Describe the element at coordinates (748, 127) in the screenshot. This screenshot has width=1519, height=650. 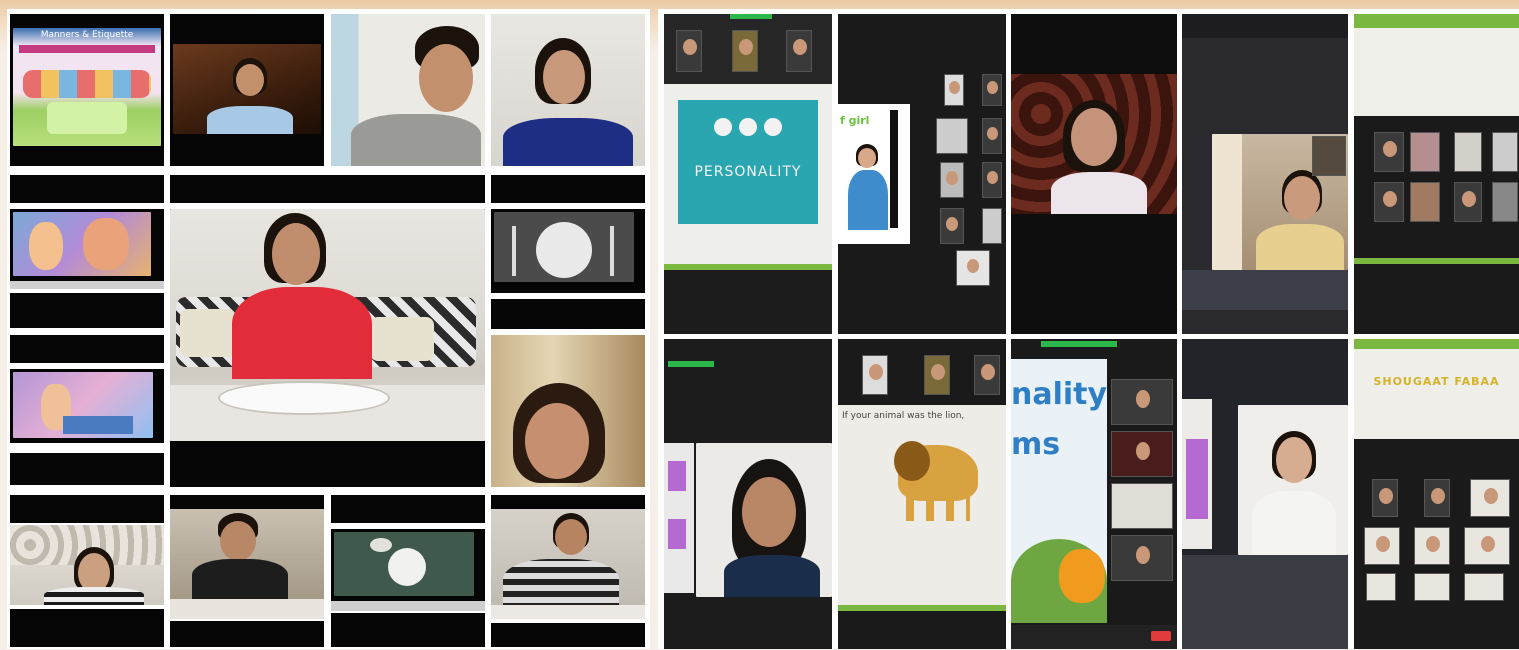
I see `smiley-icon` at that location.